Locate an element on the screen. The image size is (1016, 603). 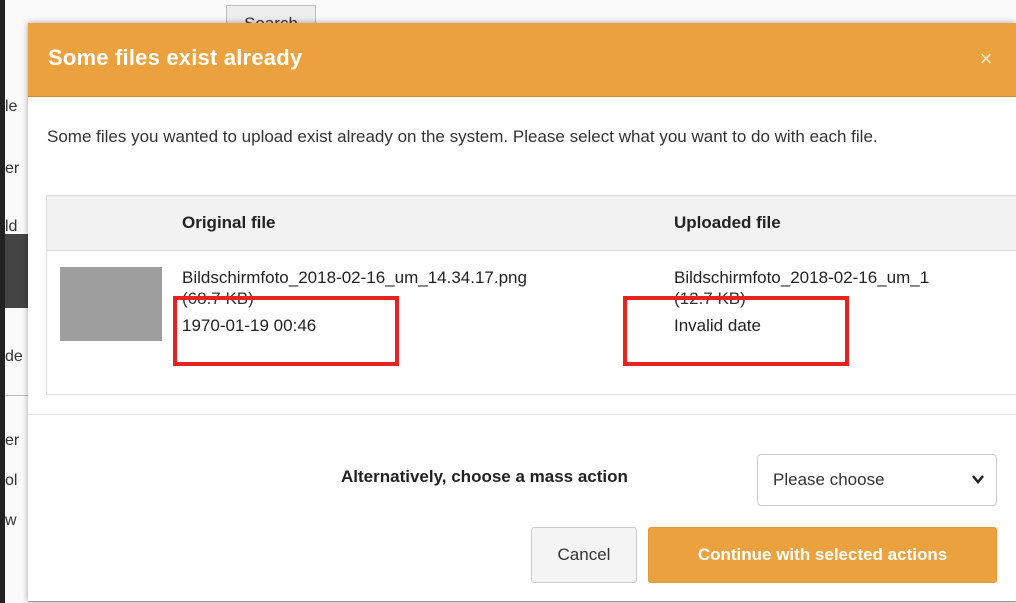
file-thumbnail is located at coordinates (111, 304).